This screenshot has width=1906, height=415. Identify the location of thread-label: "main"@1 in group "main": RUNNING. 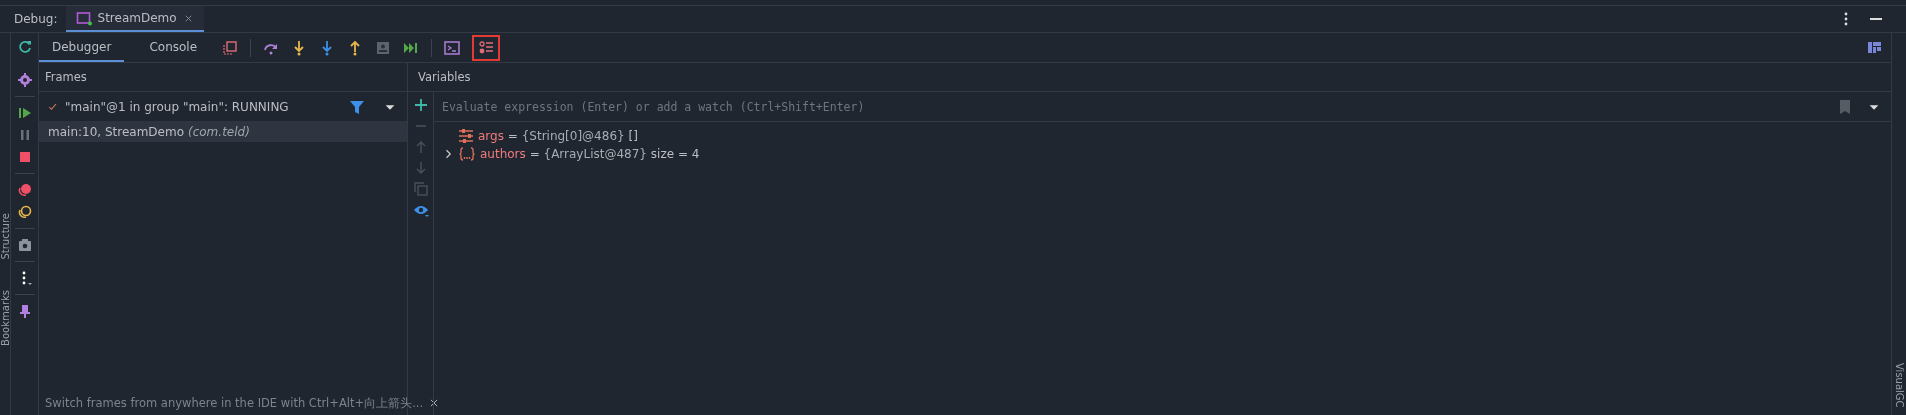
(177, 106).